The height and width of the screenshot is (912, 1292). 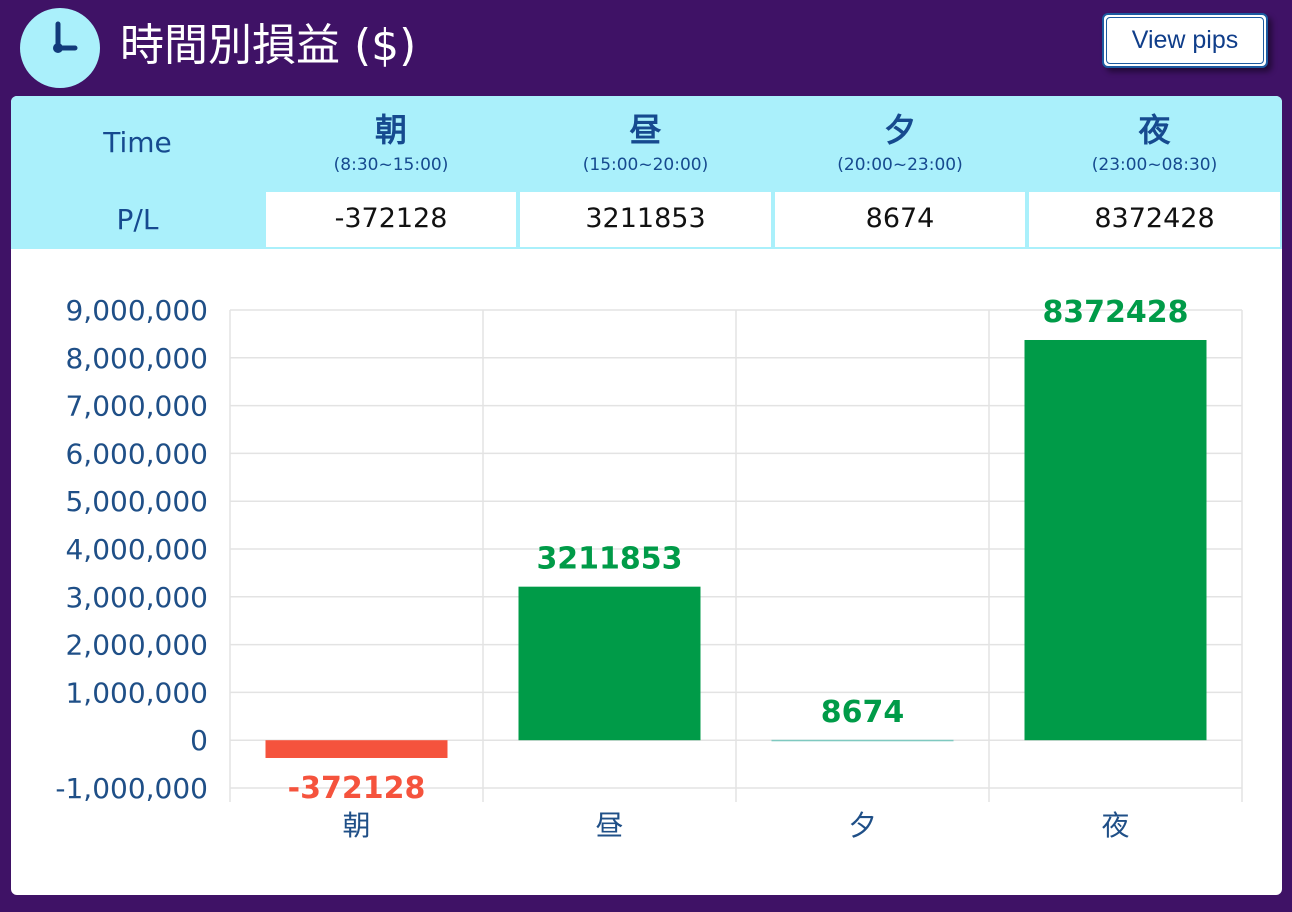 I want to click on y-tick-label: 2,000,000, so click(x=136, y=645).